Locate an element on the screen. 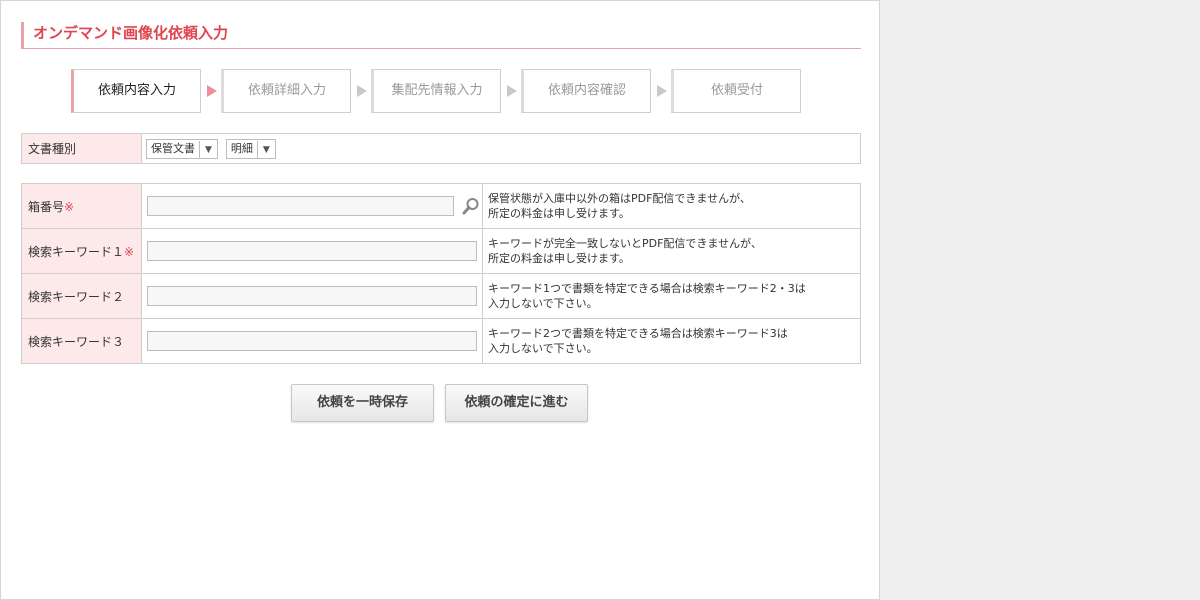 This screenshot has height=600, width=1200. keyword1-cell is located at coordinates (312, 251).